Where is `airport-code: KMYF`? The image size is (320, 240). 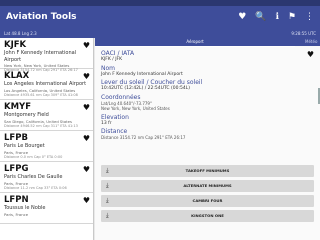 airport-code: KMYF is located at coordinates (18, 107).